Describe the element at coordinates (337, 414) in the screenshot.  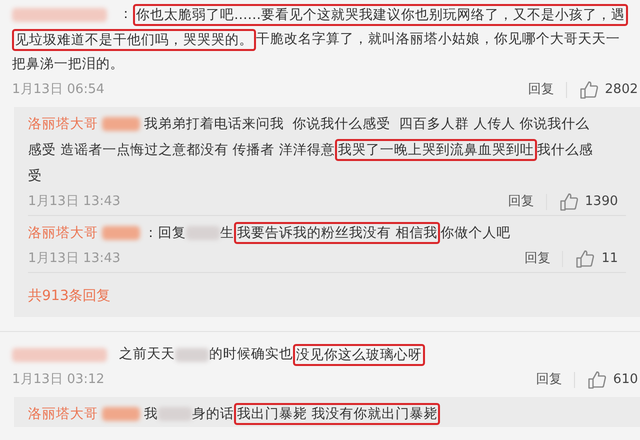
I see `highlighted-text: 我出门暴毙 我没有你就出门暴毙` at that location.